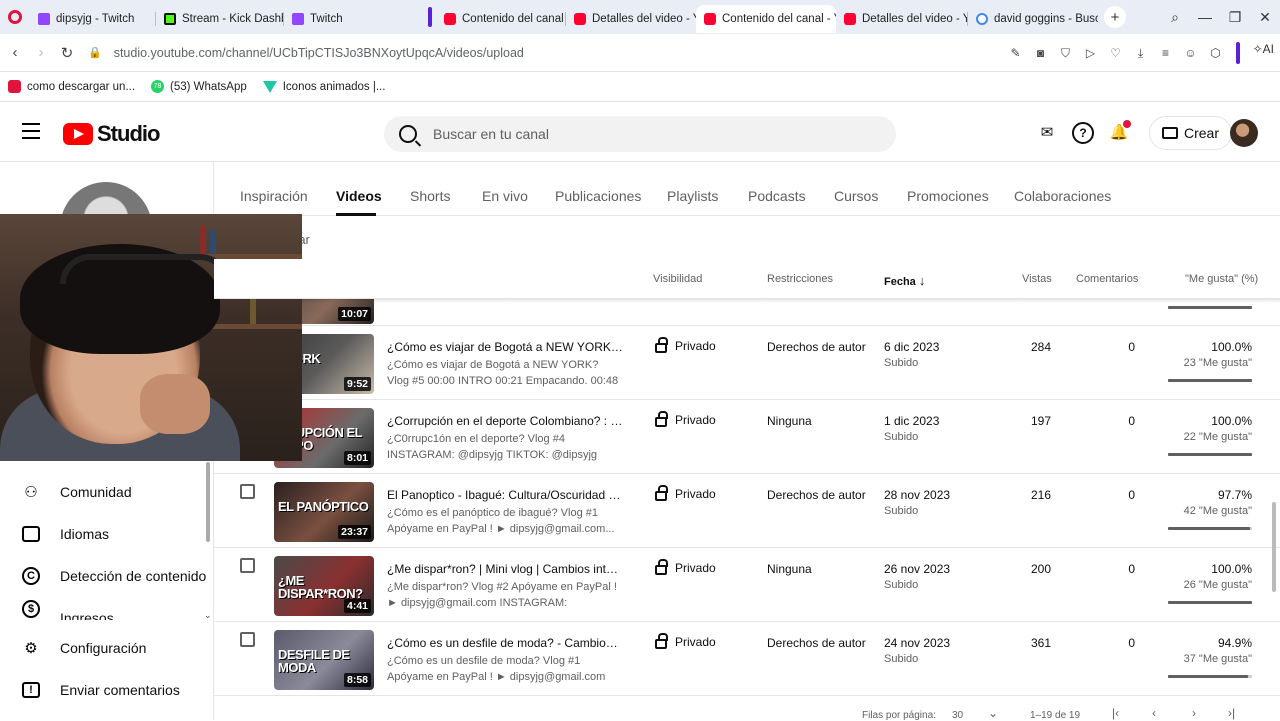  What do you see at coordinates (1062, 196) in the screenshot?
I see `tab-colaboraciones: Colaboraciones` at bounding box center [1062, 196].